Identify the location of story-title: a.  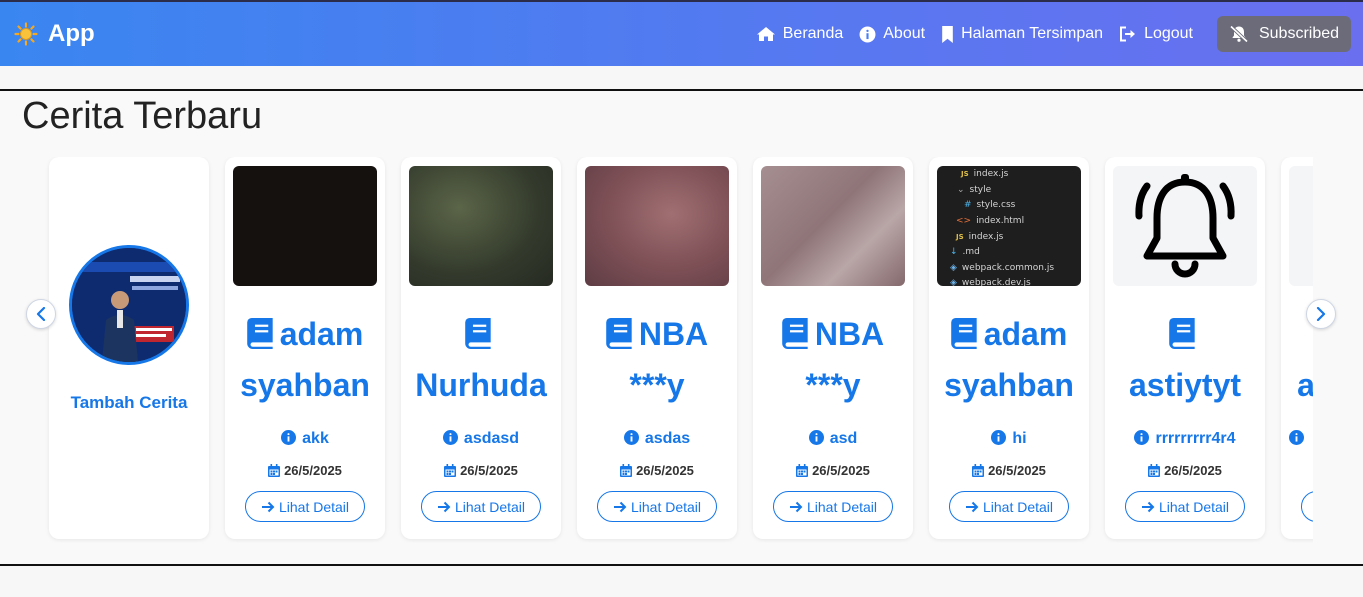
(1297, 360).